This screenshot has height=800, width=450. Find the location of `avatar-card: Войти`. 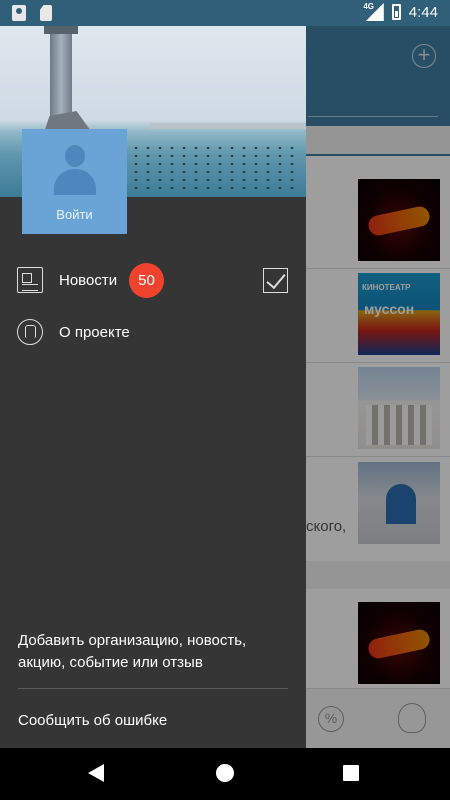

avatar-card: Войти is located at coordinates (74, 181).